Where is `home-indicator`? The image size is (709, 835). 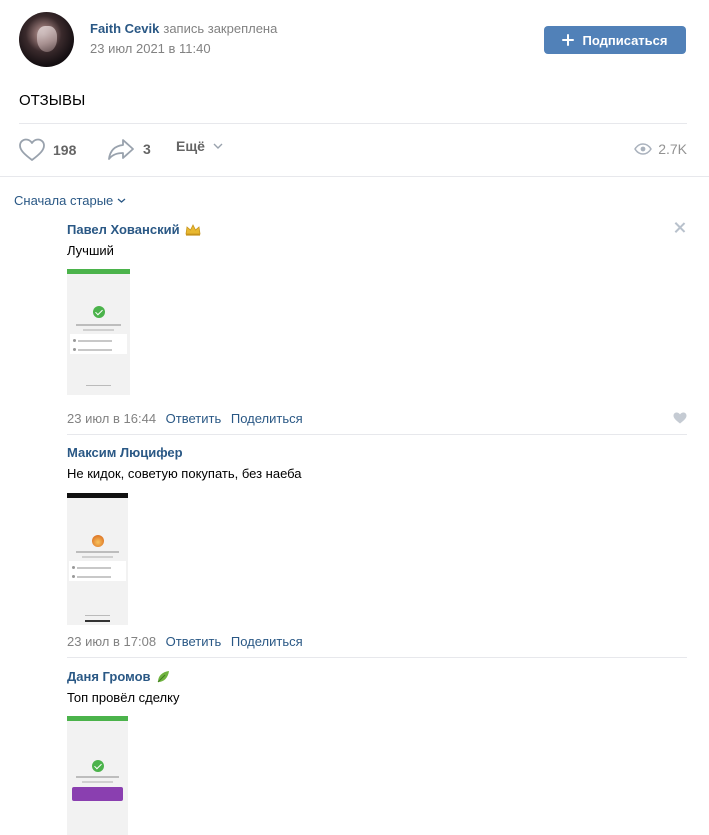 home-indicator is located at coordinates (97, 621).